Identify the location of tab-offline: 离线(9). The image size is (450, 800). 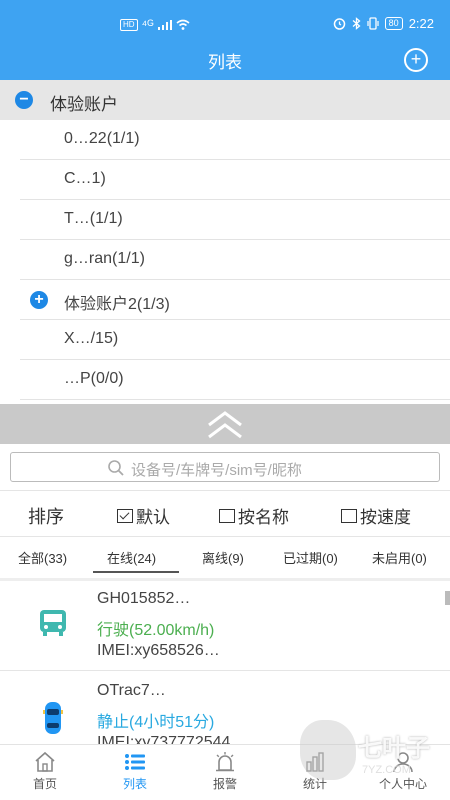
(223, 557).